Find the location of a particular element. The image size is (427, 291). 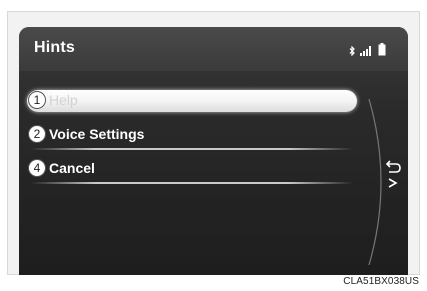

item-number-badge: 2 is located at coordinates (37, 134).